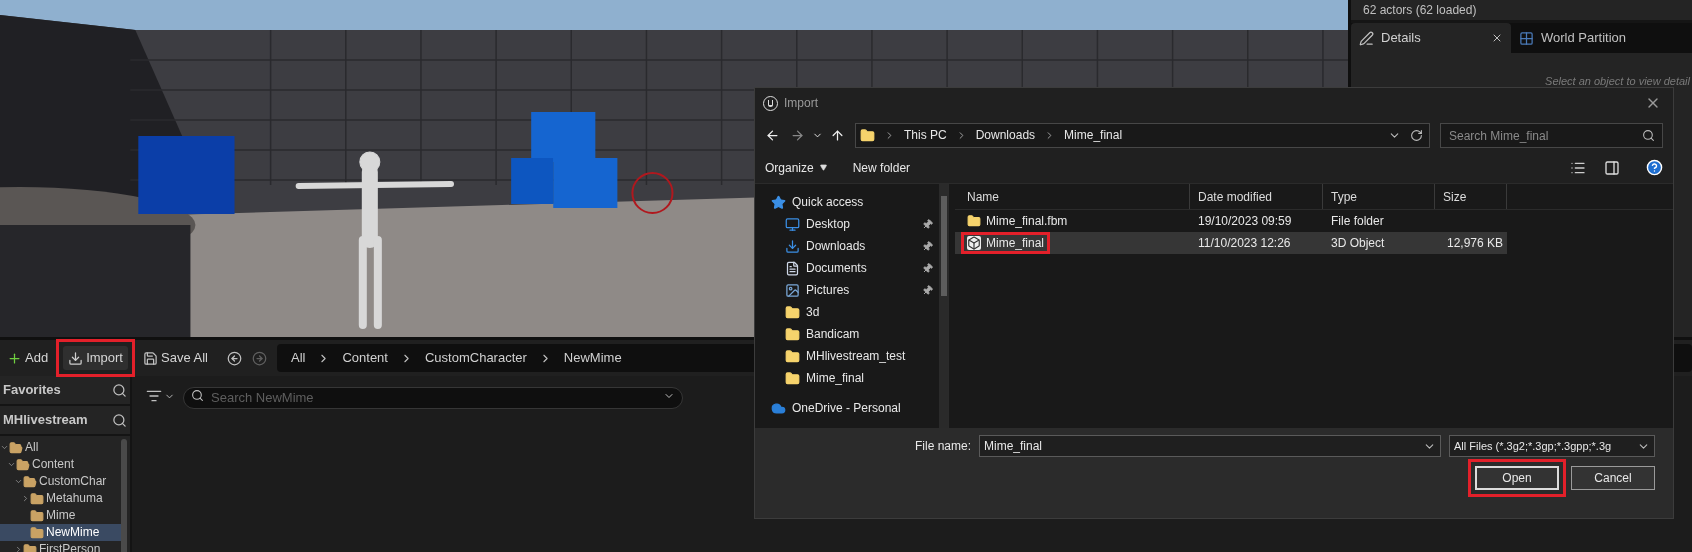  What do you see at coordinates (1654, 167) in the screenshot?
I see `help-icon` at bounding box center [1654, 167].